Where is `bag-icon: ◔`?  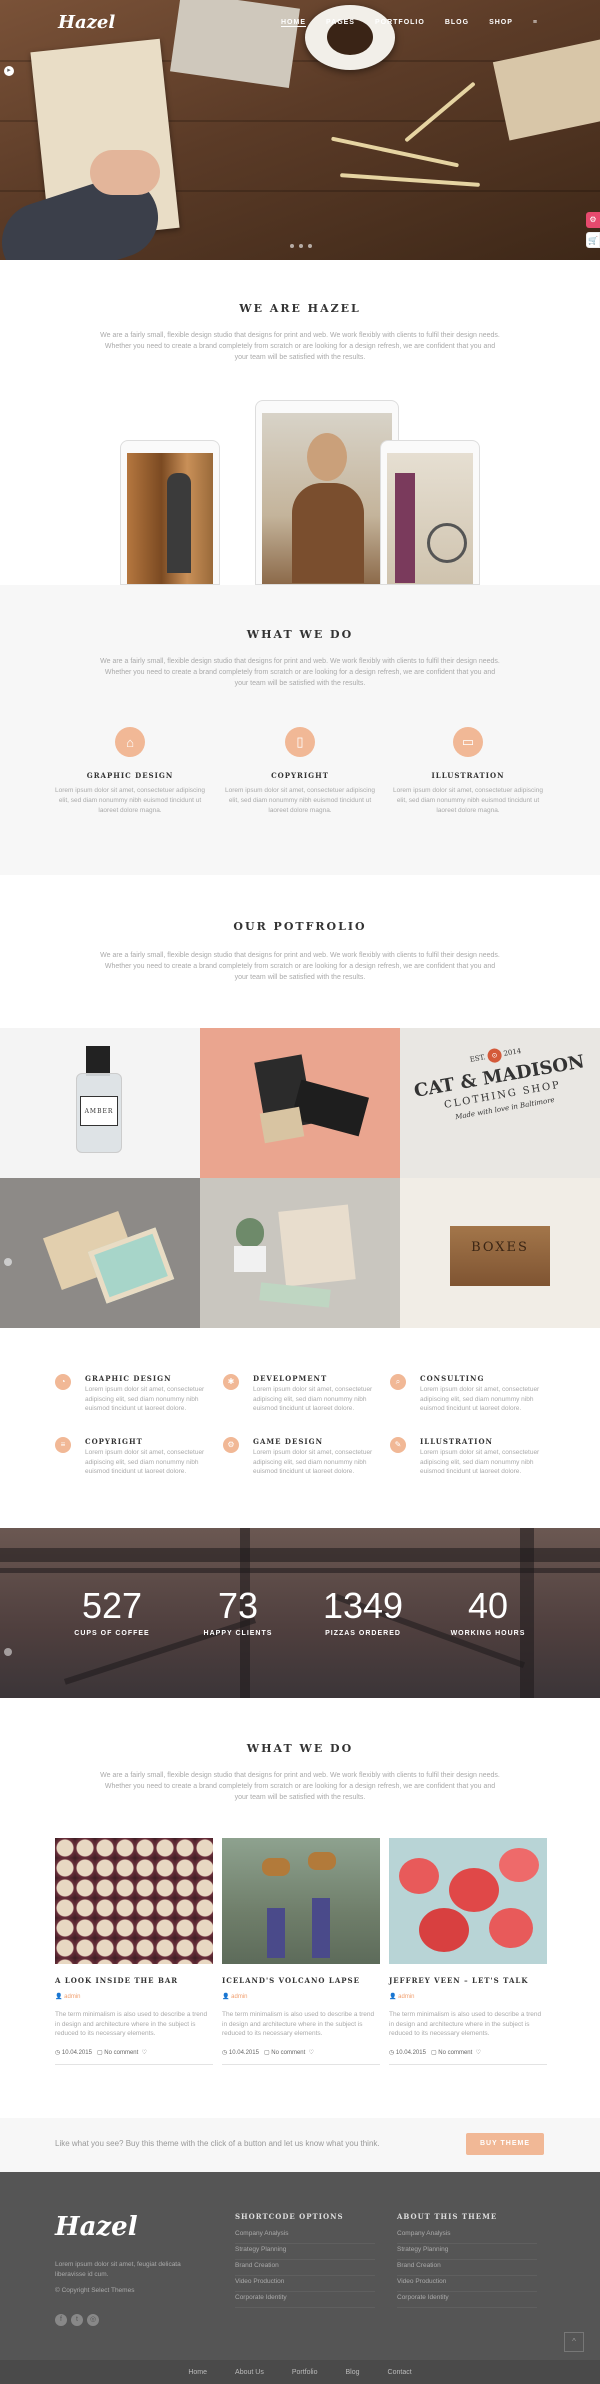 bag-icon: ◔ is located at coordinates (63, 1382).